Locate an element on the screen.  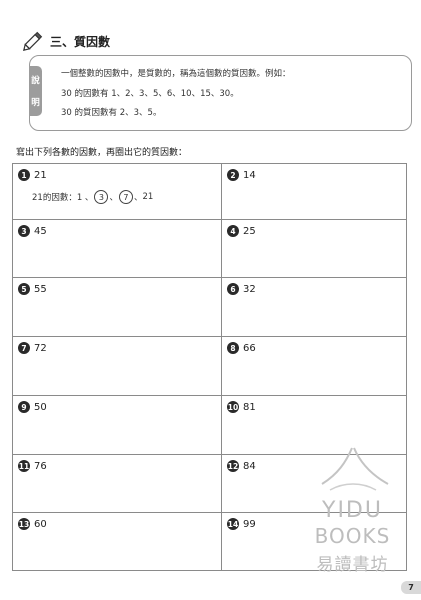
explanation-tag-char: 明 is located at coordinates (35, 103).